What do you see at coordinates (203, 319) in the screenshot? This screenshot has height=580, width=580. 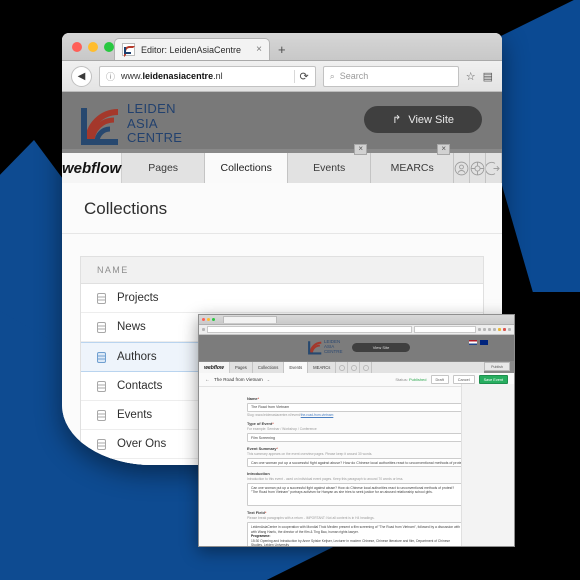 I see `nested-close-window-button` at bounding box center [203, 319].